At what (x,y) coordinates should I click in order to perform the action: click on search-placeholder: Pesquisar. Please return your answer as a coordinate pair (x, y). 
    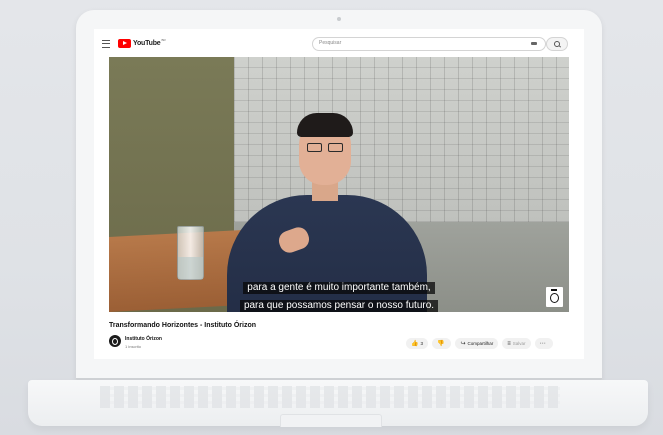
    Looking at the image, I should click on (330, 43).